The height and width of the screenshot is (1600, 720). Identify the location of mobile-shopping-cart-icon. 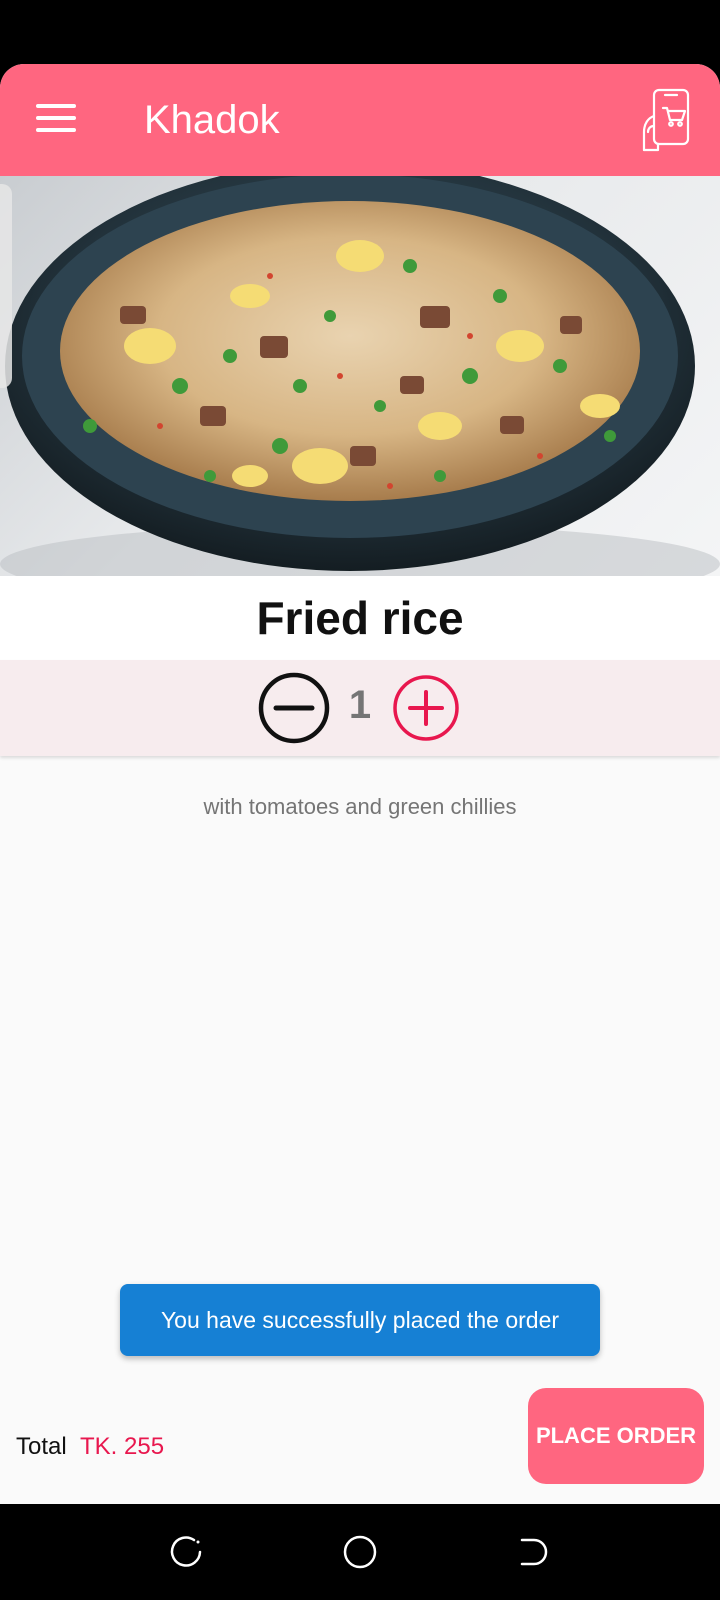
(664, 120).